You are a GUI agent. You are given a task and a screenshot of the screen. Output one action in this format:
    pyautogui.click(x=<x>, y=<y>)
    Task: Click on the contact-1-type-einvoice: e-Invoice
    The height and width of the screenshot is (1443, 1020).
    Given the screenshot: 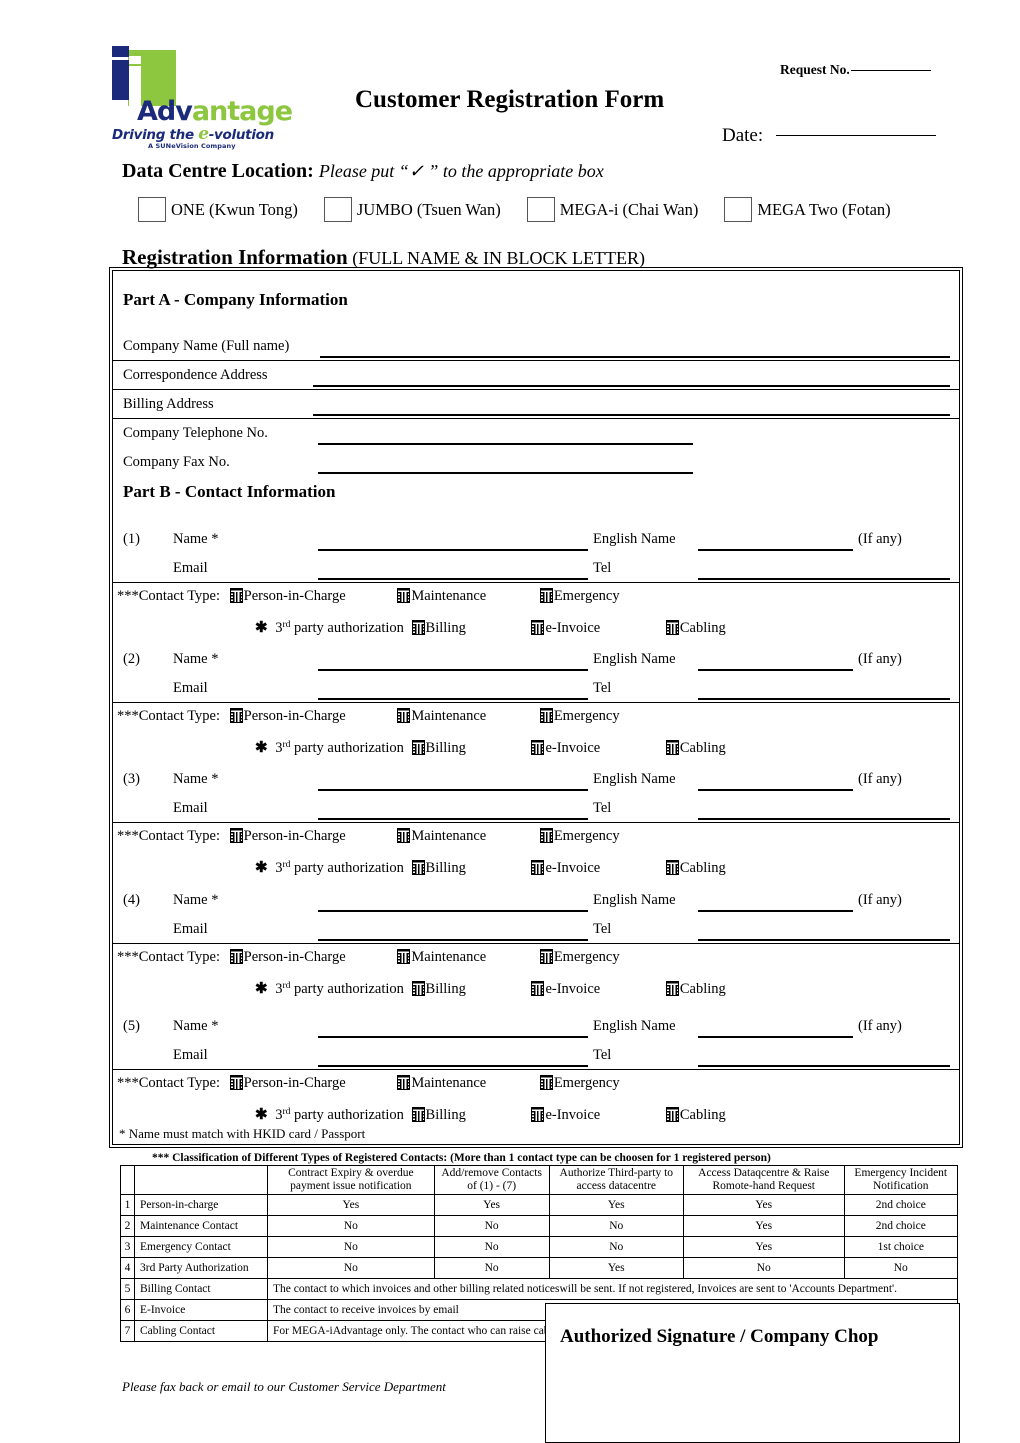 What is the action you would take?
    pyautogui.click(x=573, y=628)
    